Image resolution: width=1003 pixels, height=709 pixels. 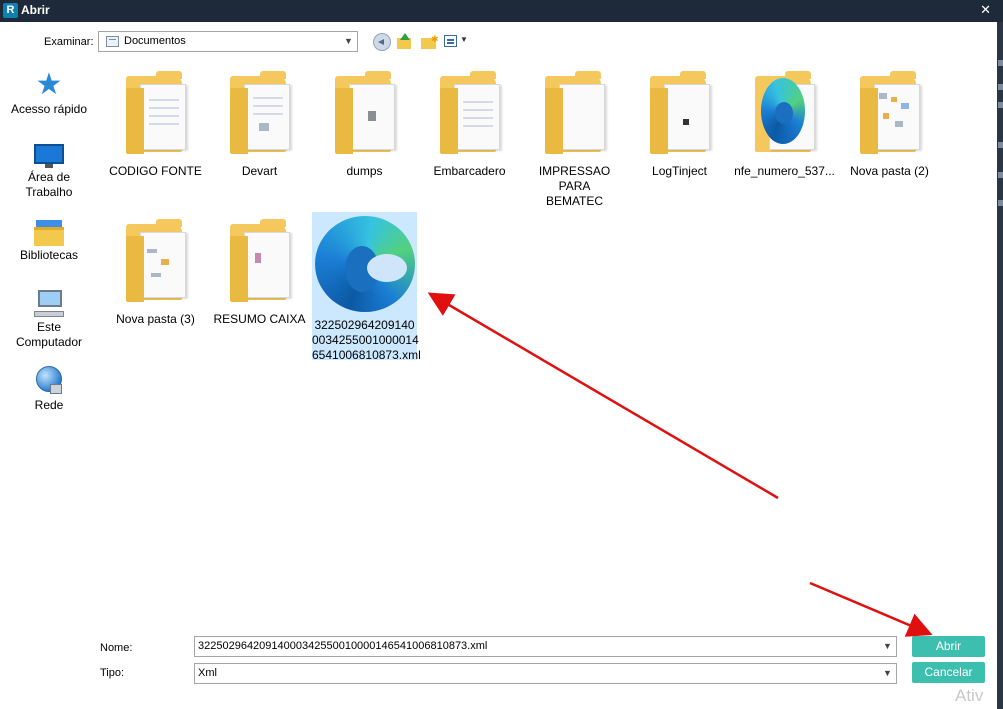 I want to click on place-libraries: Bibliotecas, so click(x=49, y=241).